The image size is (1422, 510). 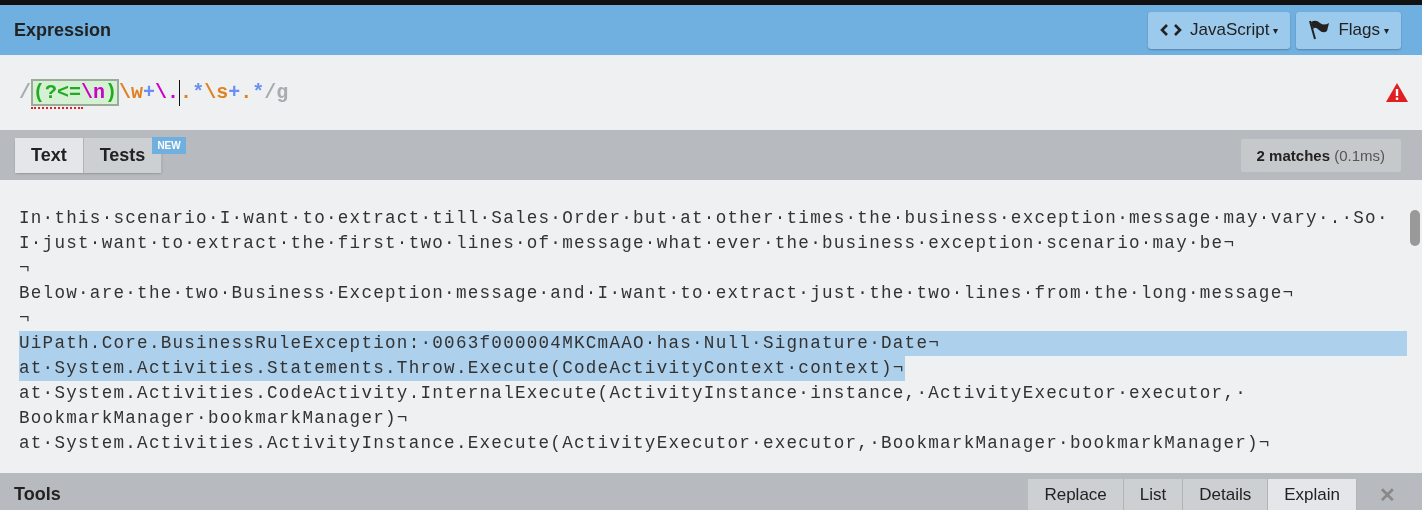 What do you see at coordinates (627, 243) in the screenshot?
I see `text-line: I·just·want·to·extract·the·first·two·lines·of·message·what·ever·the·business·exception·scenario·may·be¬` at bounding box center [627, 243].